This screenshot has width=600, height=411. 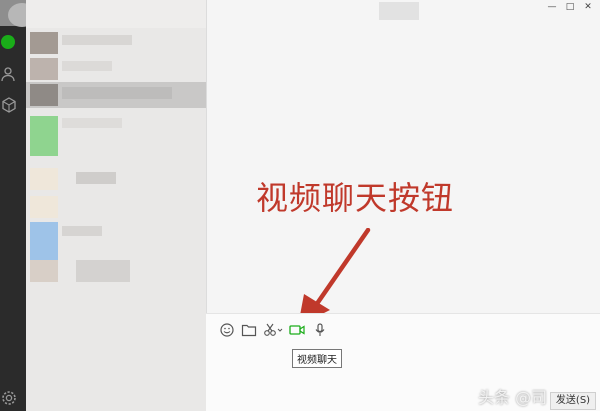 What do you see at coordinates (116, 95) in the screenshot?
I see `list-item-selected` at bounding box center [116, 95].